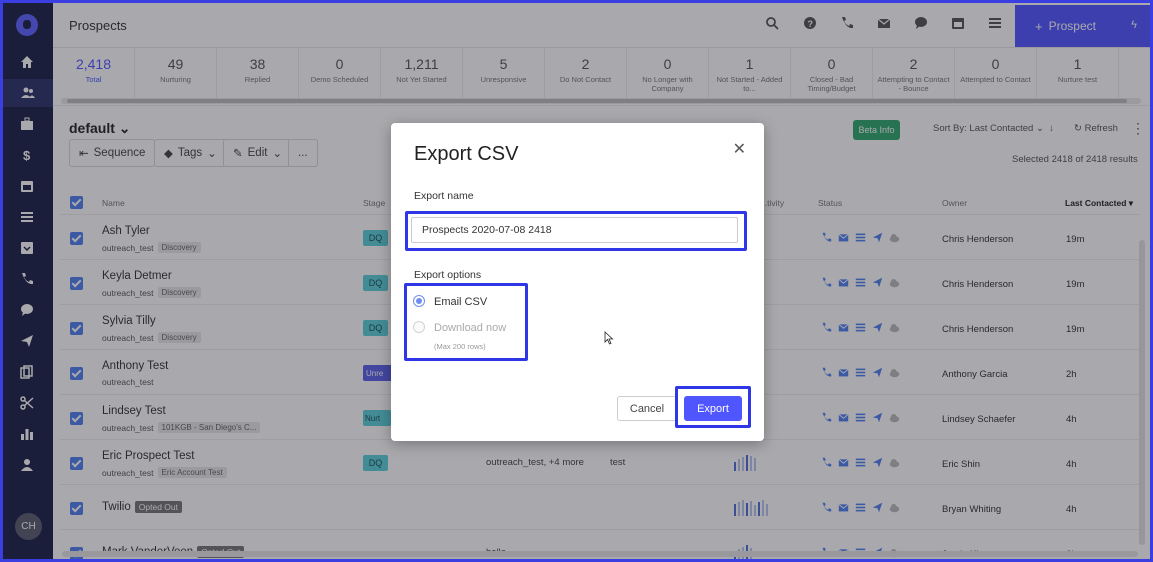  Describe the element at coordinates (739, 149) in the screenshot. I see `close-icon: ✕` at that location.